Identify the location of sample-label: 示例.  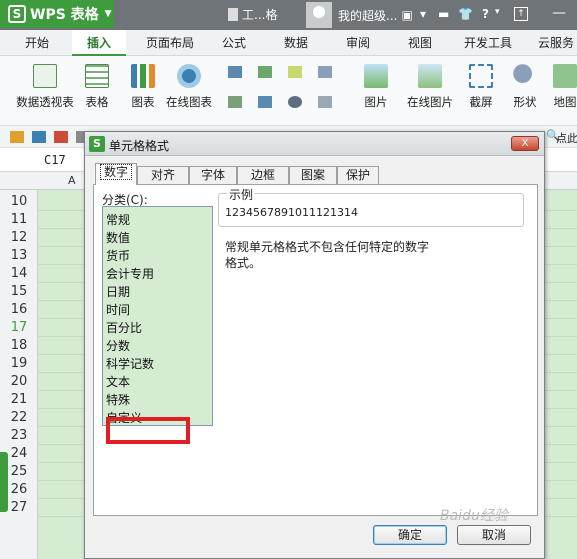
(241, 194).